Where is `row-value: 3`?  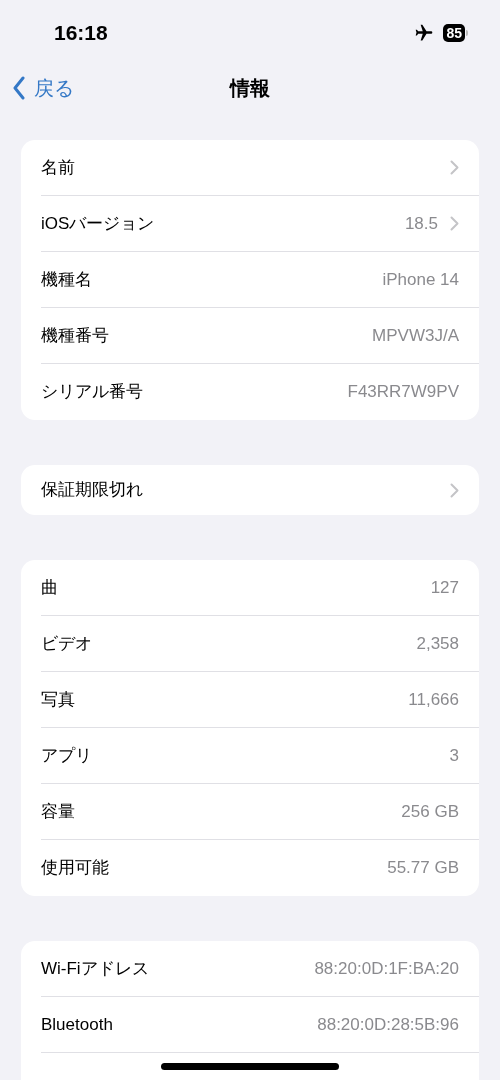
row-value: 3 is located at coordinates (454, 755).